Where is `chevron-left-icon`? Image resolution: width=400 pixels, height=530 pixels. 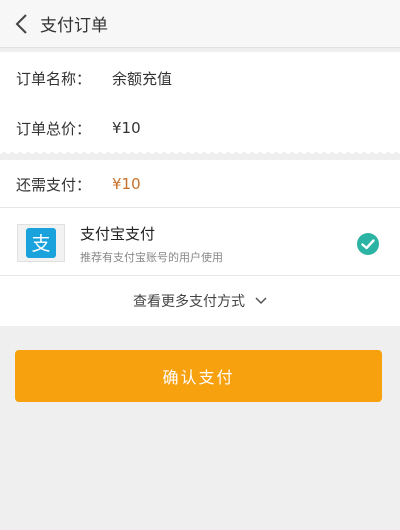
chevron-left-icon is located at coordinates (21, 23).